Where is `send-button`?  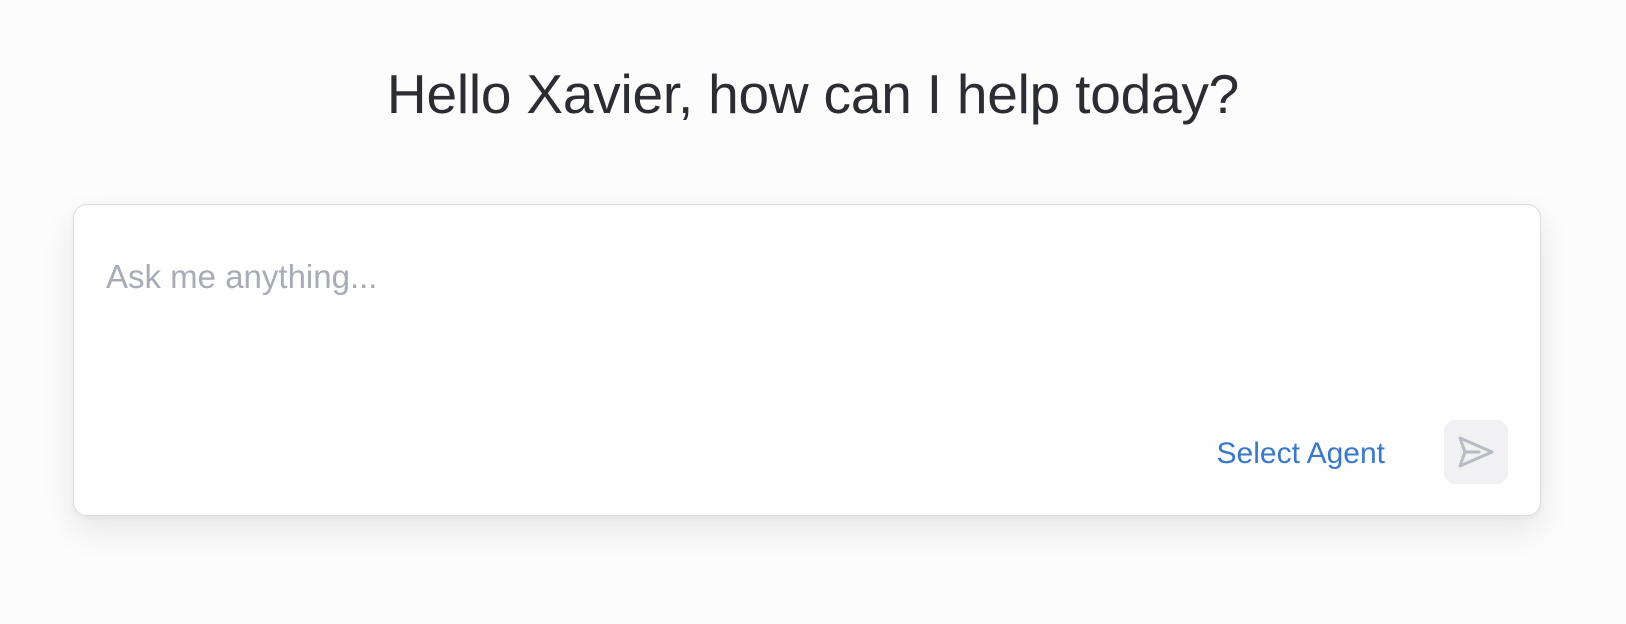
send-button is located at coordinates (1476, 452).